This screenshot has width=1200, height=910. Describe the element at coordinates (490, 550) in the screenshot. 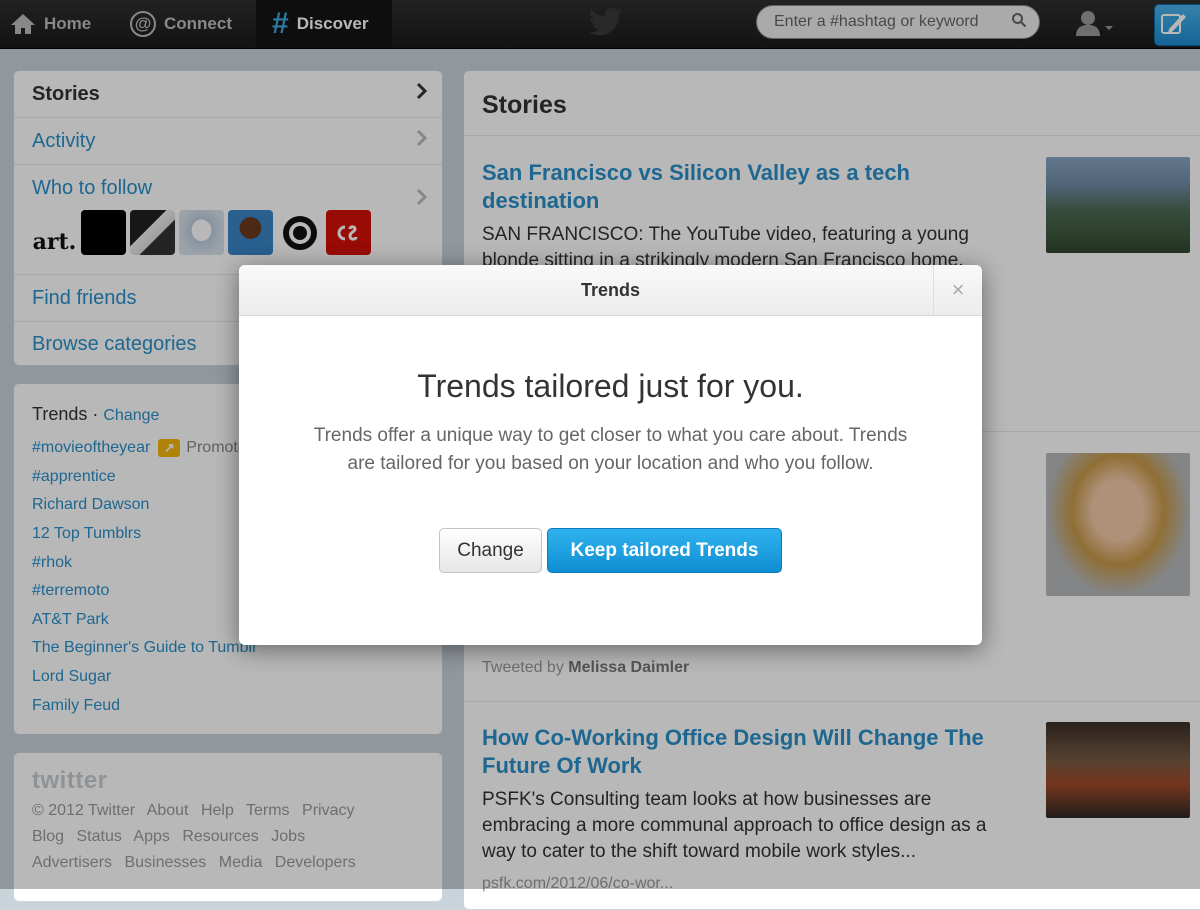

I see `change-button: Change` at that location.